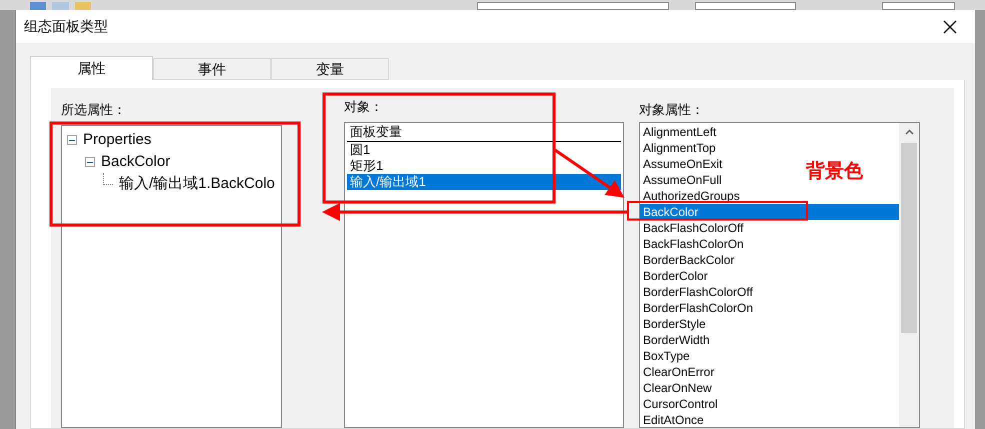 This screenshot has height=429, width=985. I want to click on list-item: ClearOnError, so click(678, 372).